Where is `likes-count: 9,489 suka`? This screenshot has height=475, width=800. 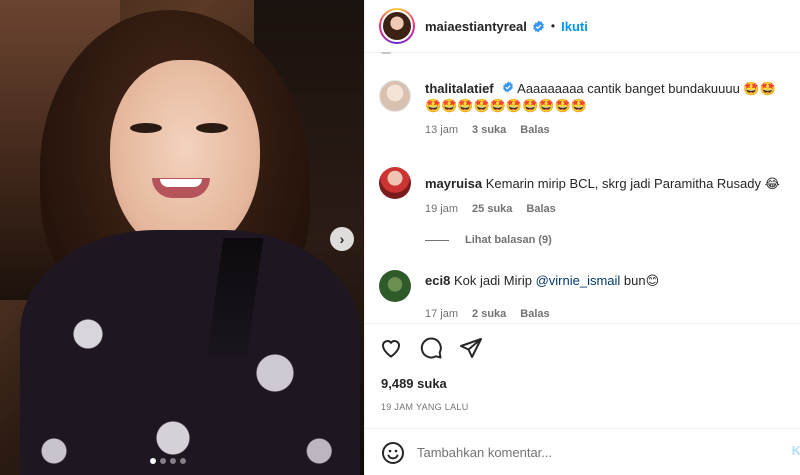 likes-count: 9,489 suka is located at coordinates (414, 383).